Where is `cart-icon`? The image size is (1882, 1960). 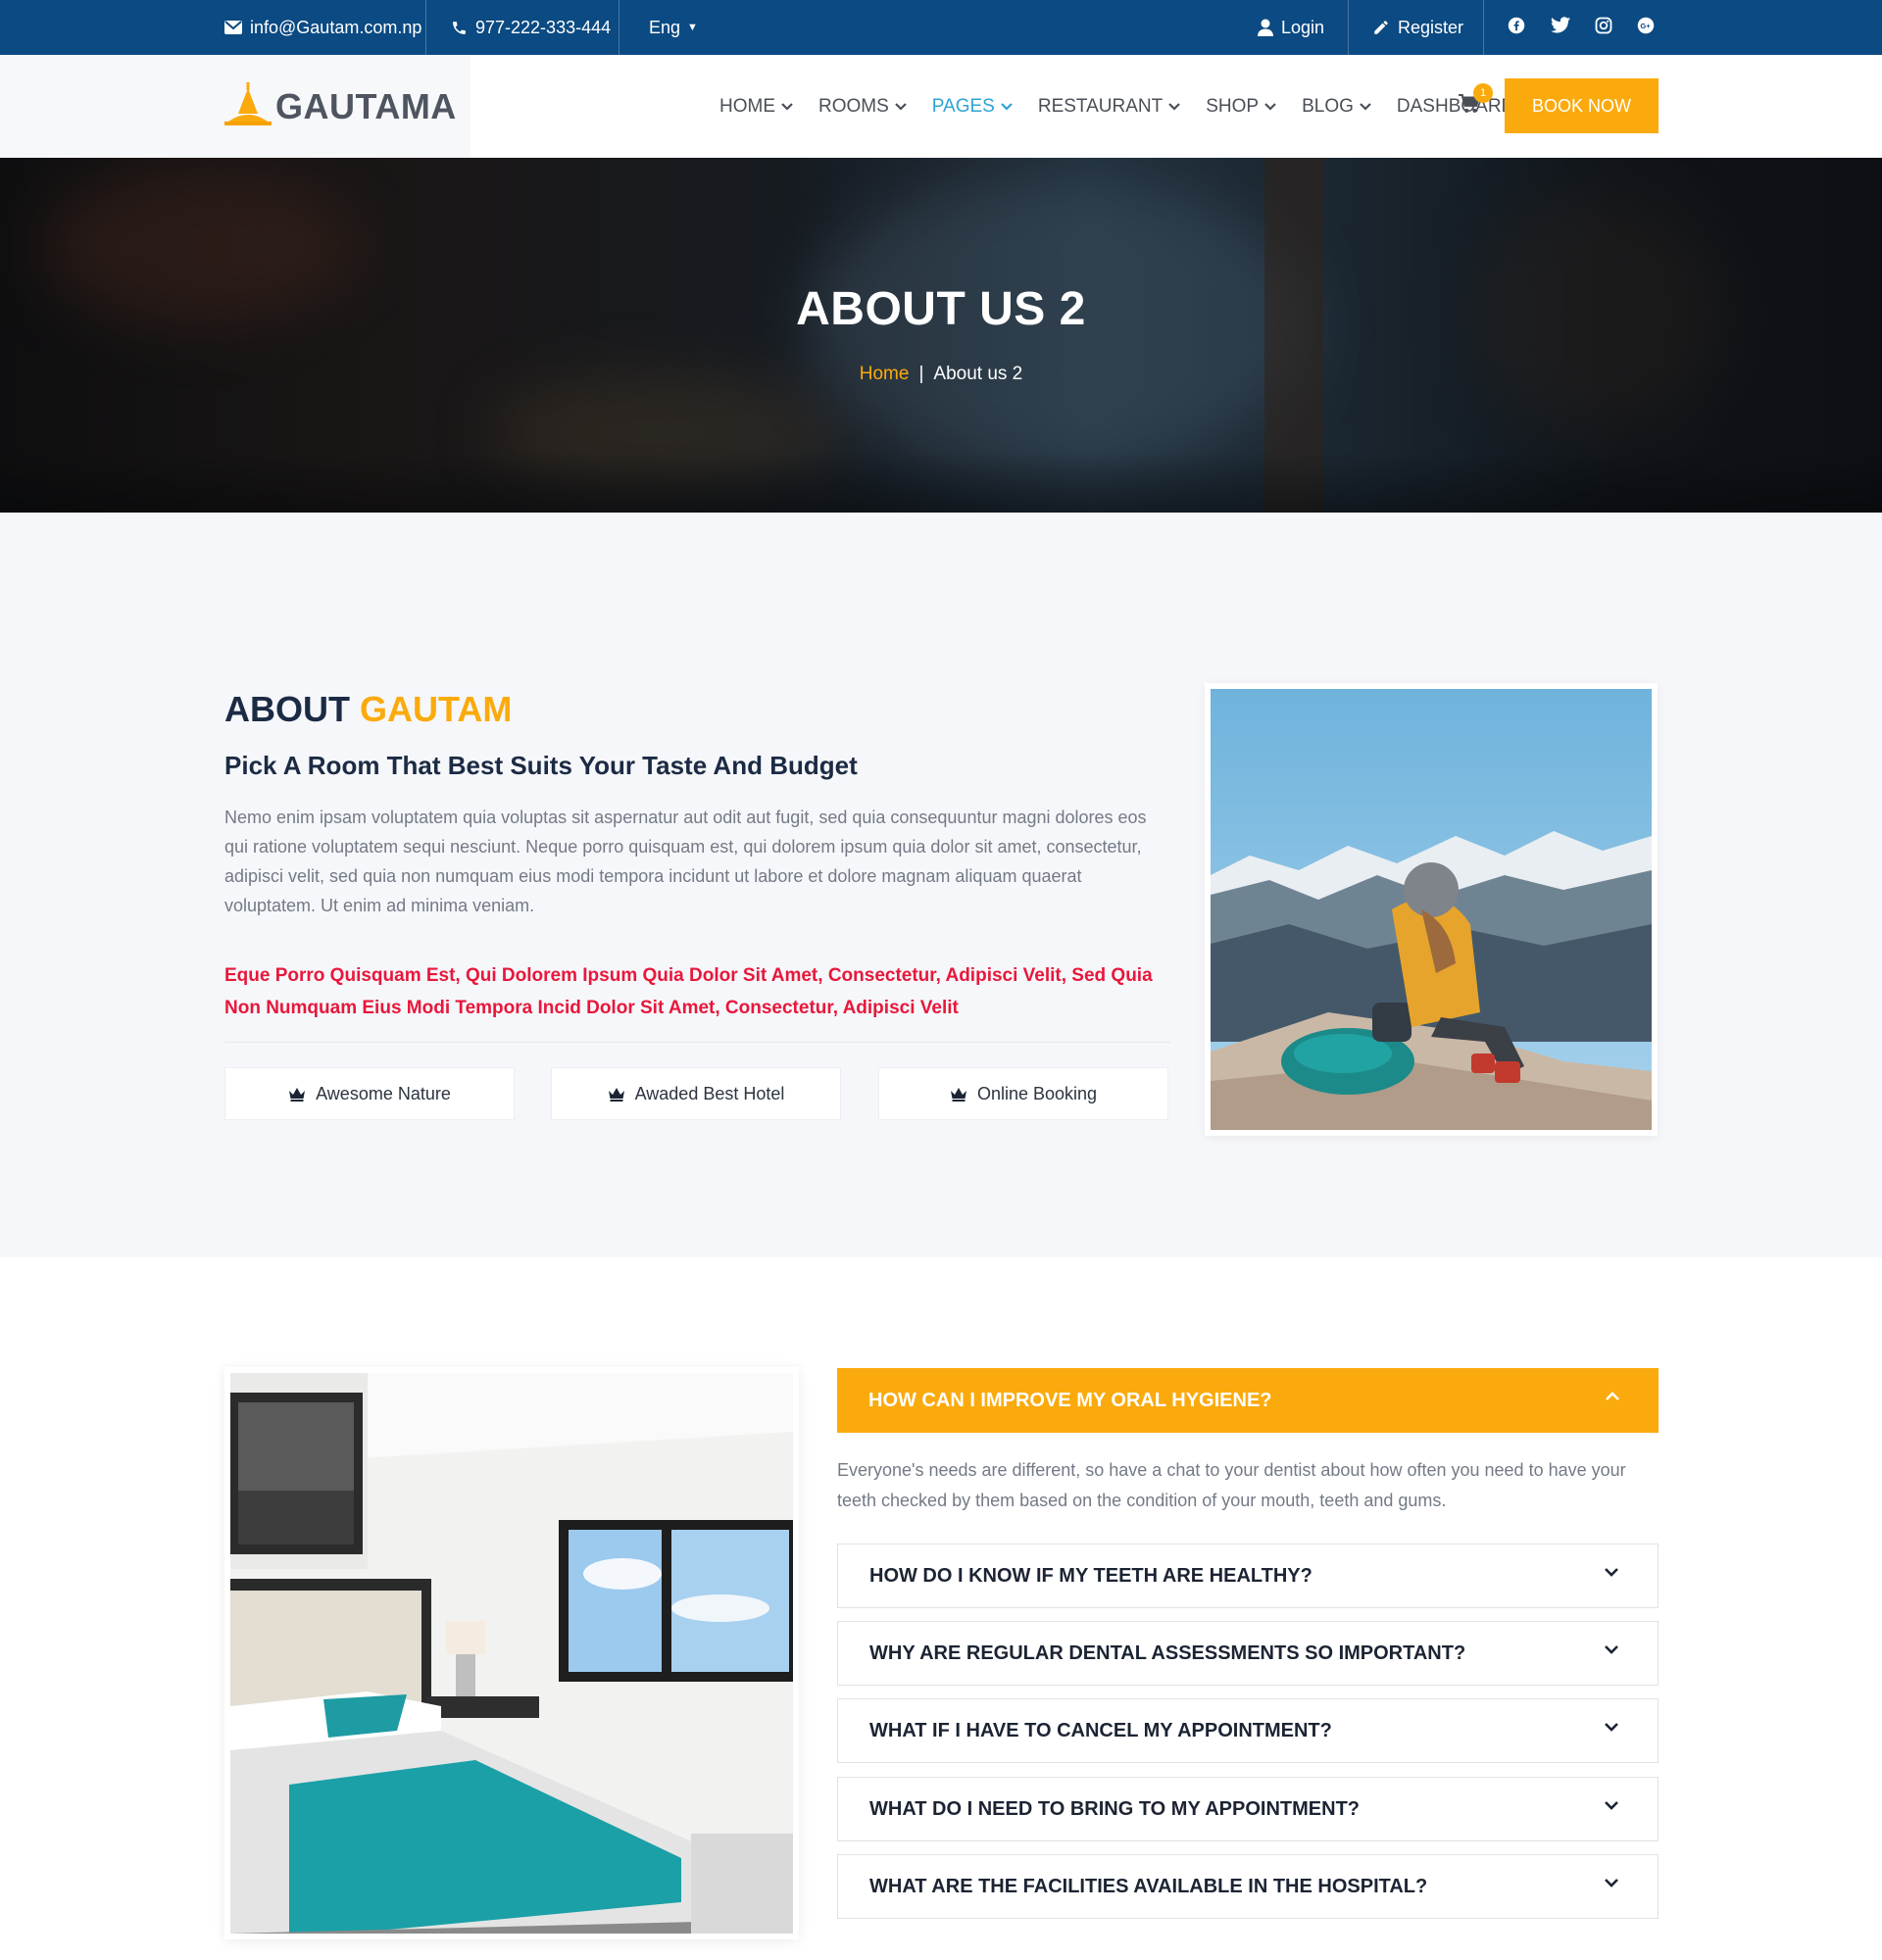
cart-icon is located at coordinates (1470, 105).